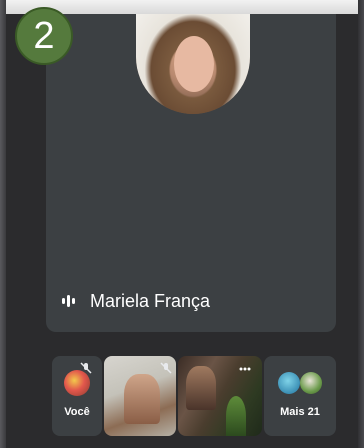 The height and width of the screenshot is (448, 364). What do you see at coordinates (361, 224) in the screenshot?
I see `window-edge-right` at bounding box center [361, 224].